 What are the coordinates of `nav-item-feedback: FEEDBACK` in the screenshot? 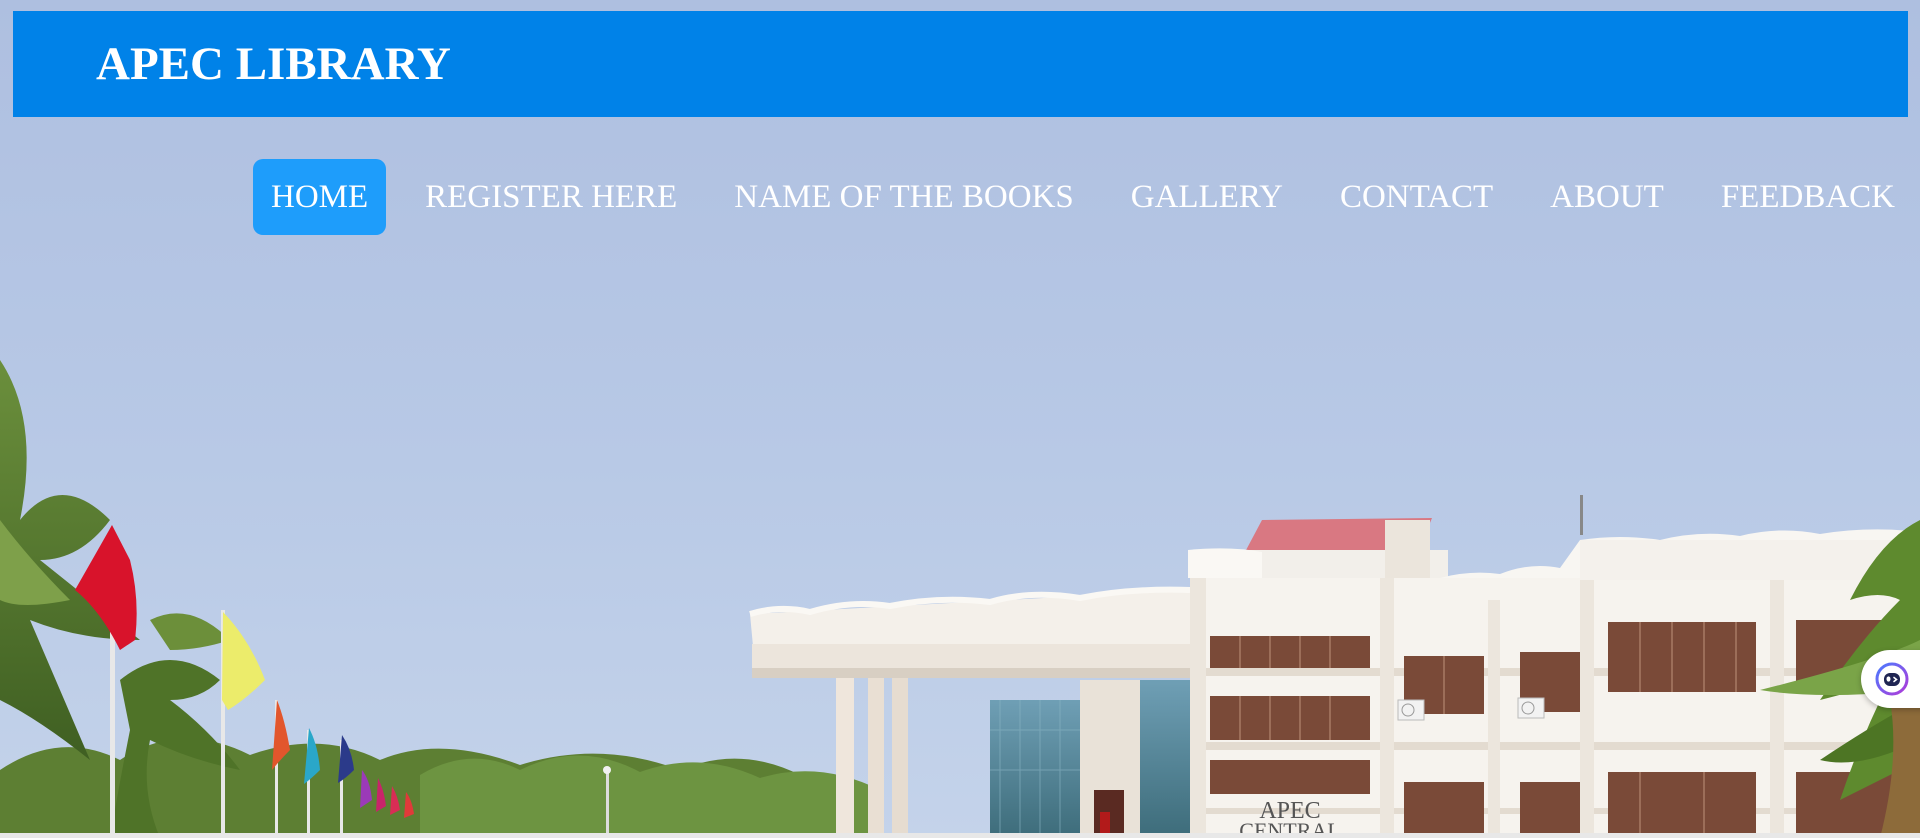 It's located at (1808, 197).